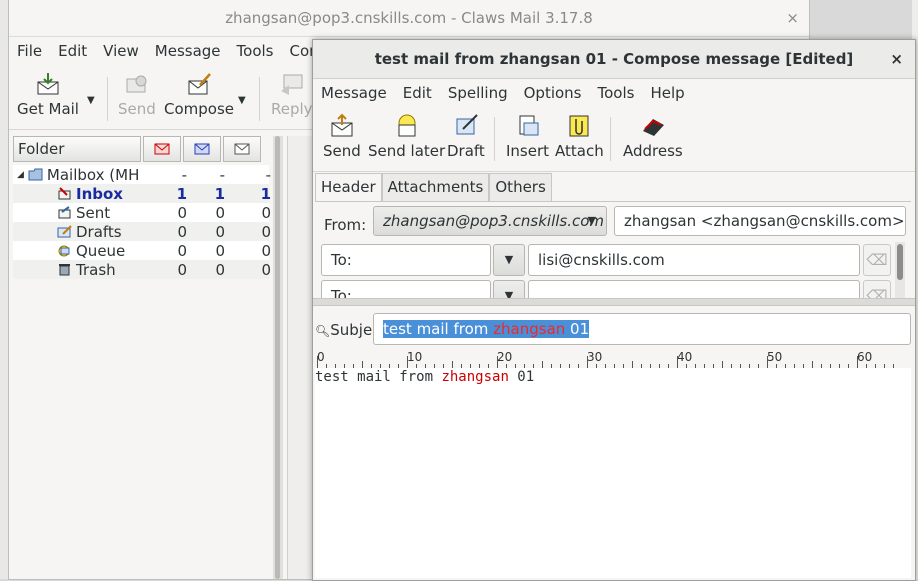  What do you see at coordinates (760, 221) in the screenshot?
I see `from-address-field: zhangsan <zhangsan@cnskills.com>` at bounding box center [760, 221].